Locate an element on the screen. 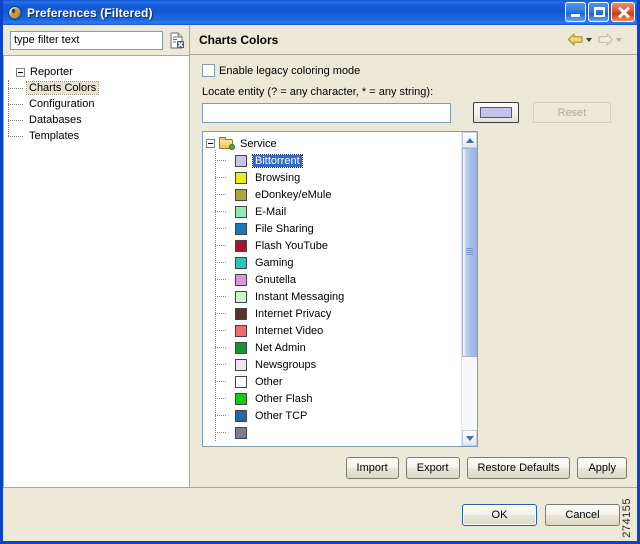 The height and width of the screenshot is (544, 640). service-list-item: Other Flash is located at coordinates (338, 398).